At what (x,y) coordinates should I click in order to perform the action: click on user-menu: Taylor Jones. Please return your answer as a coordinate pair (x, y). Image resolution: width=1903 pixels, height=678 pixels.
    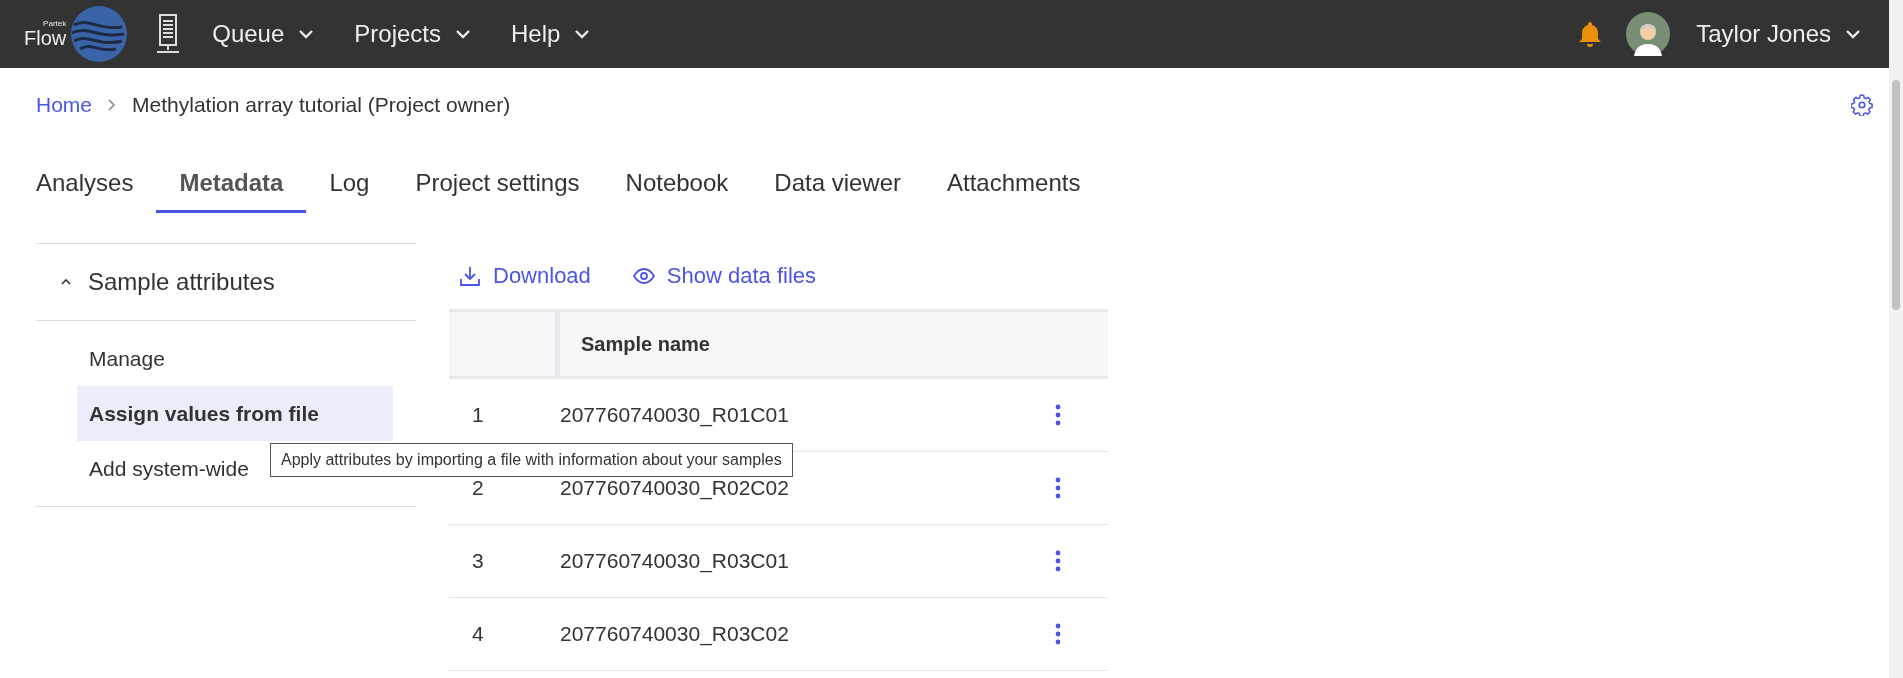
    Looking at the image, I should click on (1778, 34).